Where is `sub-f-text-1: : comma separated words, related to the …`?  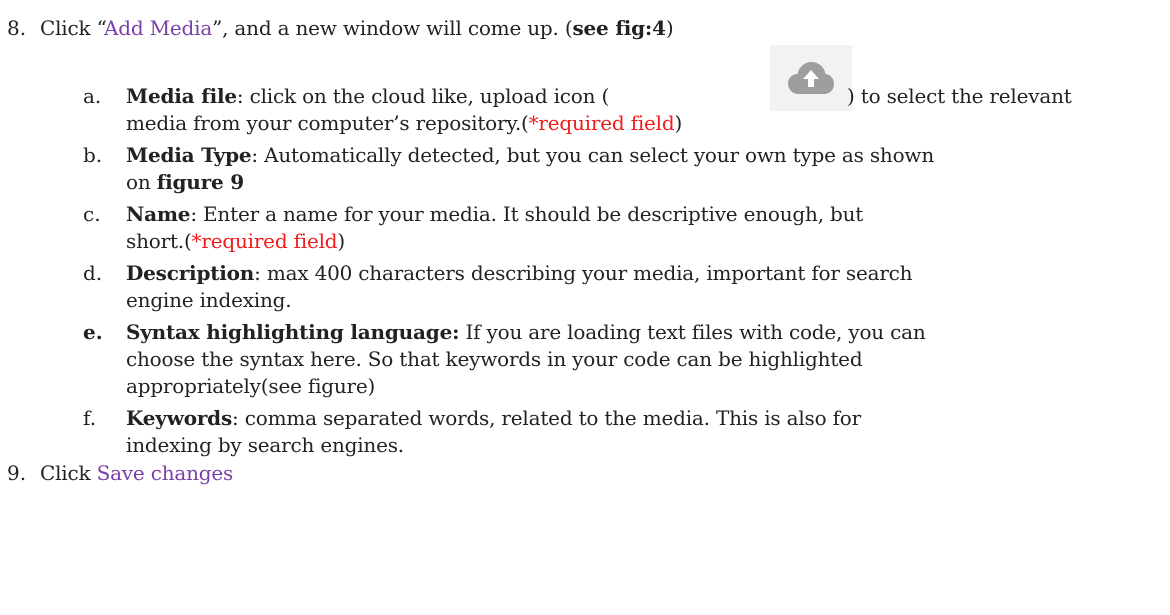
sub-f-text-1: : comma separated words, related to the … is located at coordinates (547, 418).